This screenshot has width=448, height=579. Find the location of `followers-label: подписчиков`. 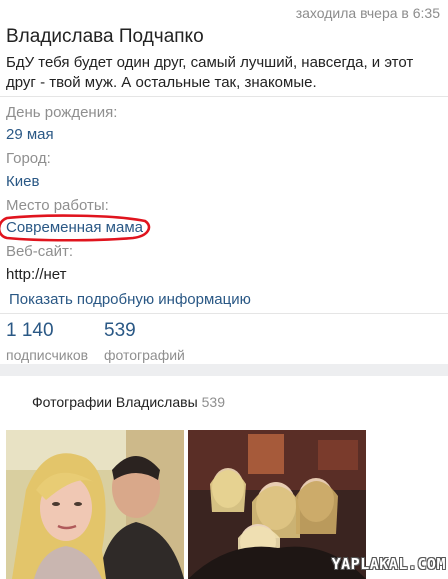

followers-label: подписчиков is located at coordinates (47, 355).